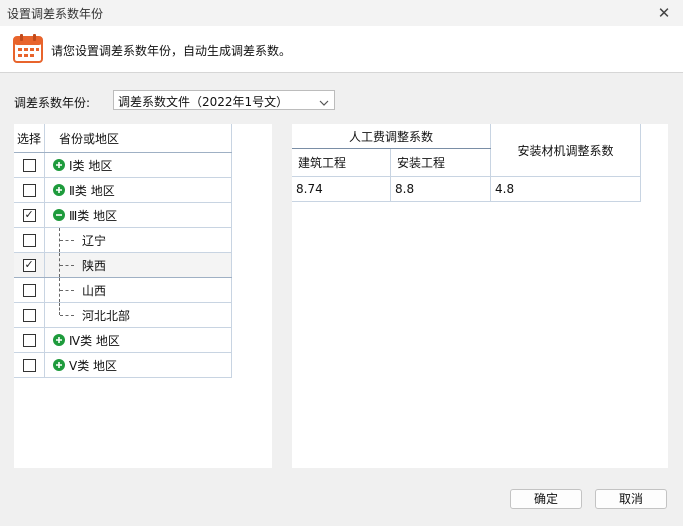 This screenshot has height=526, width=683. I want to click on window-title: 设置调差系数年份, so click(55, 14).